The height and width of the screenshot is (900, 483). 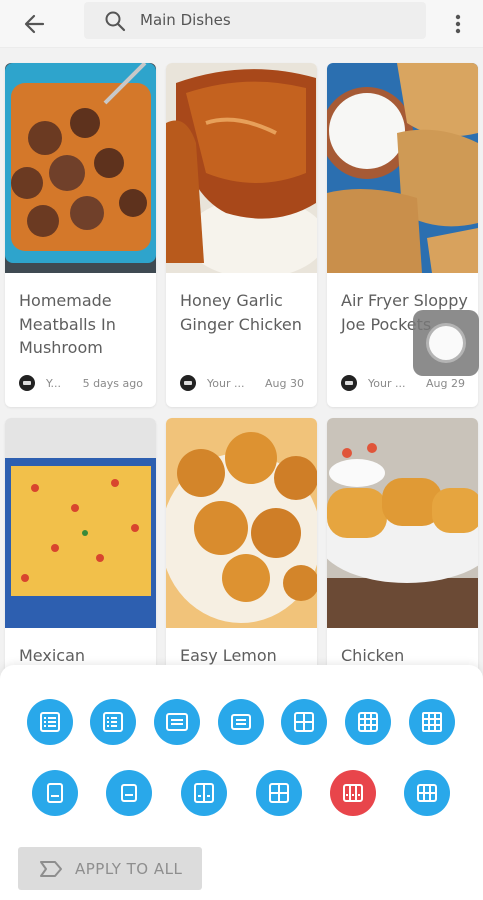 I want to click on search-bar: Main Dishes, so click(x=255, y=20).